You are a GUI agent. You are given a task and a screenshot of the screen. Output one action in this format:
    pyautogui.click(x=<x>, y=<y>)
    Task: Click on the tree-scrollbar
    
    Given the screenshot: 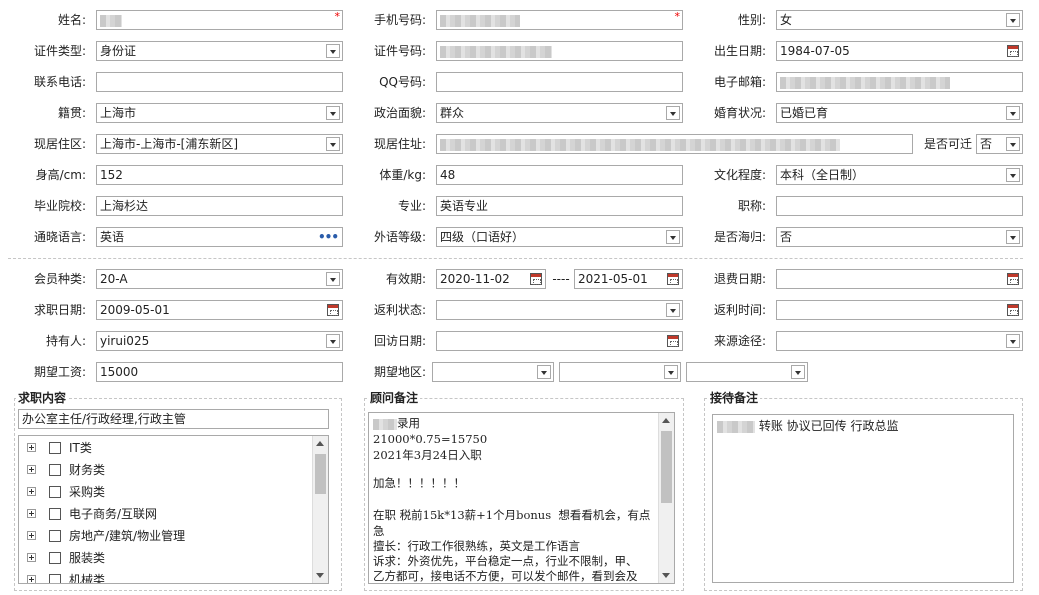 What is the action you would take?
    pyautogui.click(x=320, y=509)
    